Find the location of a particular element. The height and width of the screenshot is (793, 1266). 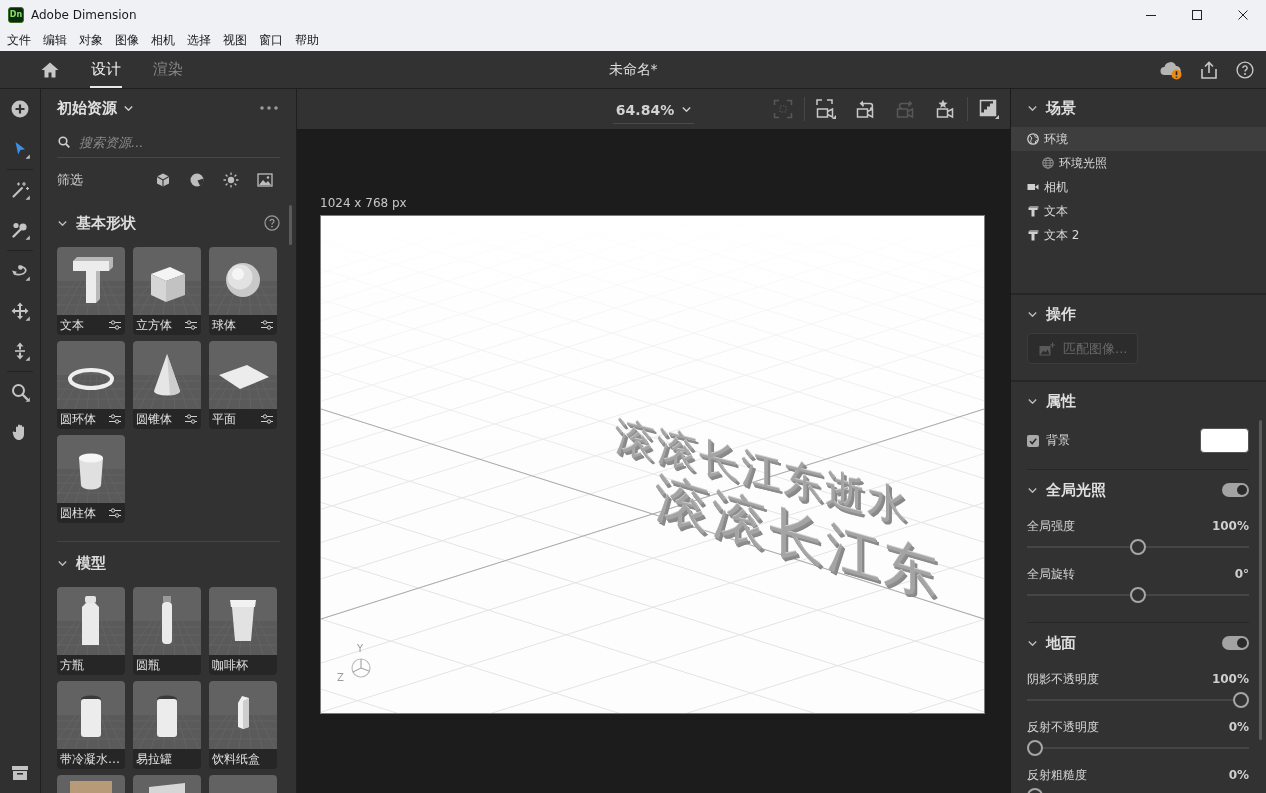

asset-tile: 圆瓶 is located at coordinates (167, 631).